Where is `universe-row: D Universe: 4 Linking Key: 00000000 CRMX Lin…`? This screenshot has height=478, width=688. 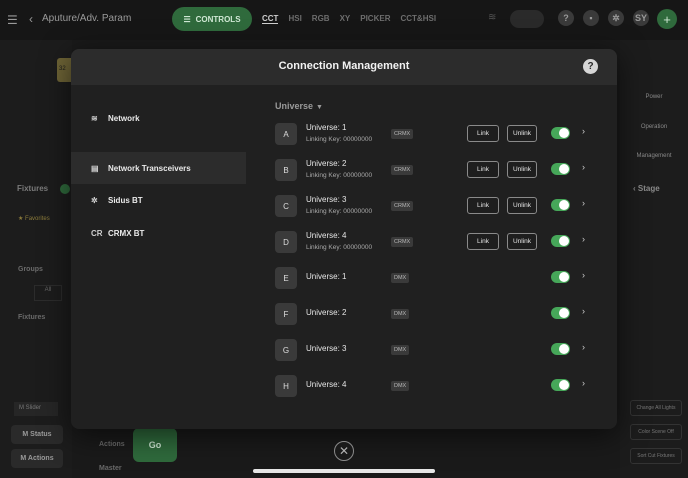
universe-row: D Universe: 4 Linking Key: 00000000 CRMX Lin… is located at coordinates (435, 245).